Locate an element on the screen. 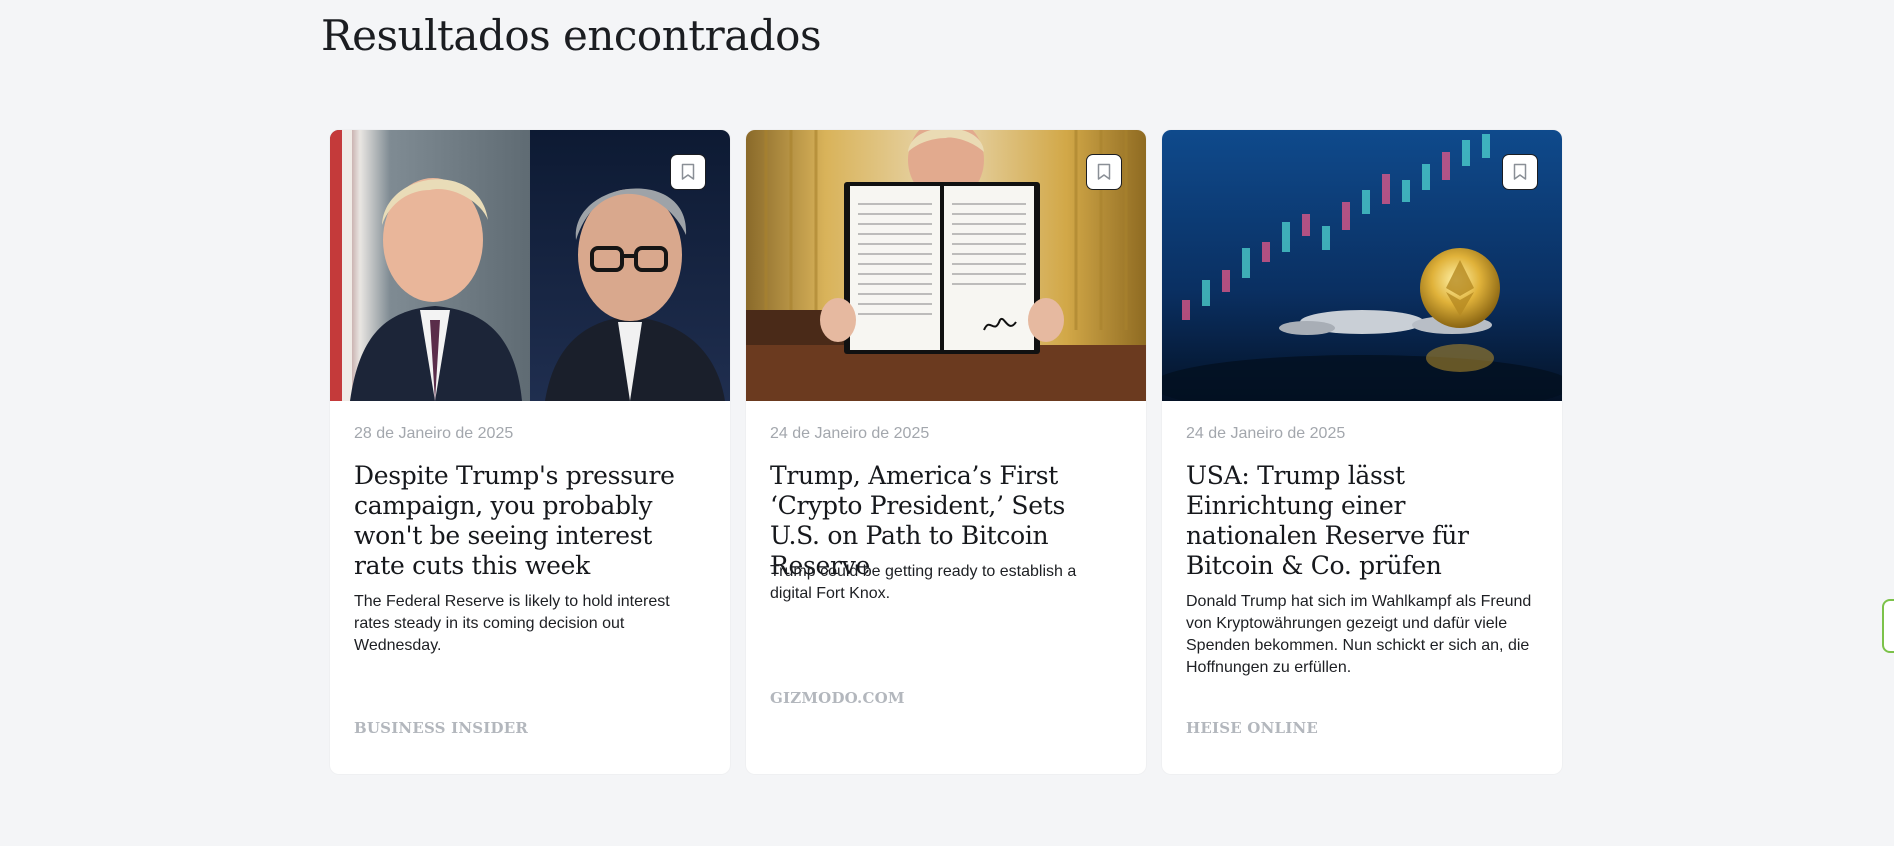 The height and width of the screenshot is (846, 1894). feedback-tab is located at coordinates (1888, 626).